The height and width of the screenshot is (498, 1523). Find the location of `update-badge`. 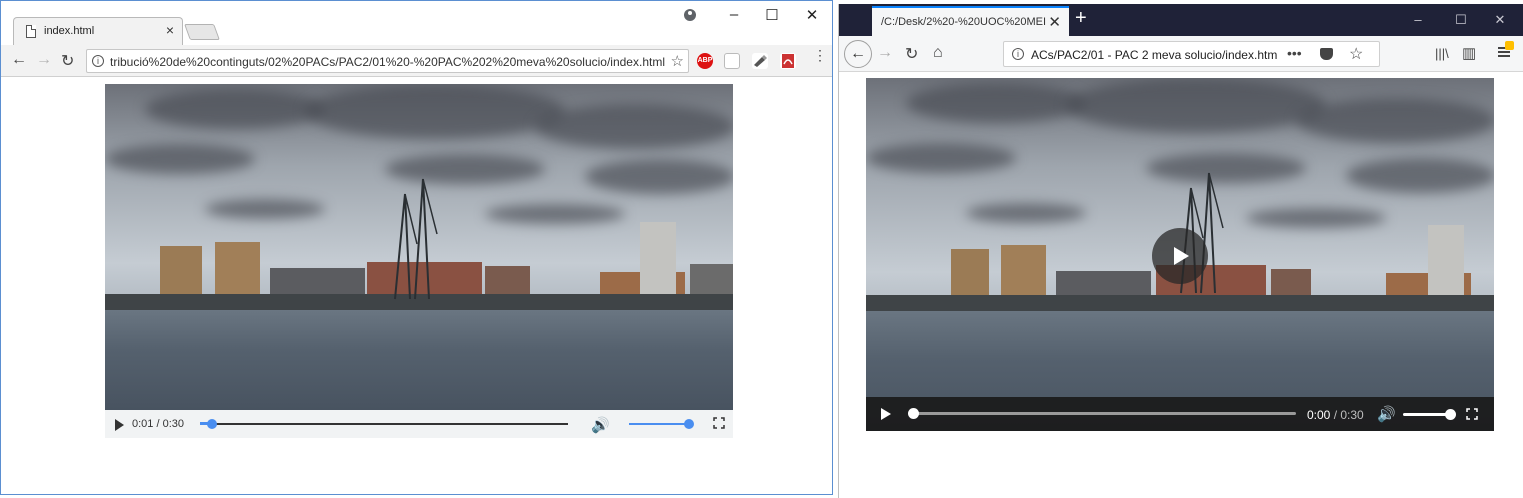

update-badge is located at coordinates (1509, 45).